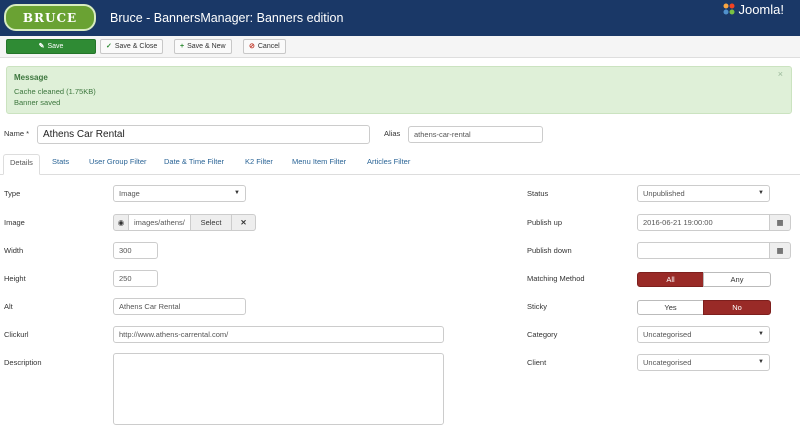 This screenshot has width=800, height=445. Describe the element at coordinates (211, 222) in the screenshot. I see `image-select-button: Select` at that location.